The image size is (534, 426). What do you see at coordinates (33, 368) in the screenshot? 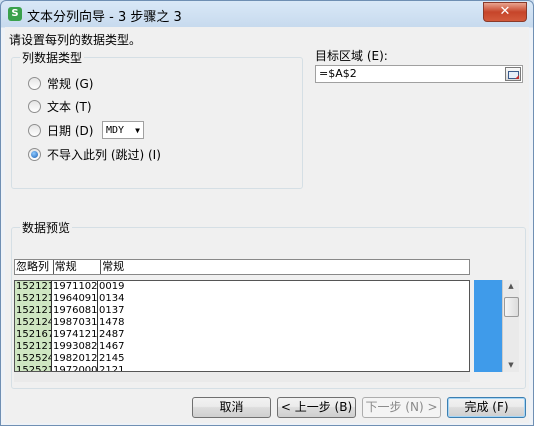
I see `preview-cell: 152521` at bounding box center [33, 368].